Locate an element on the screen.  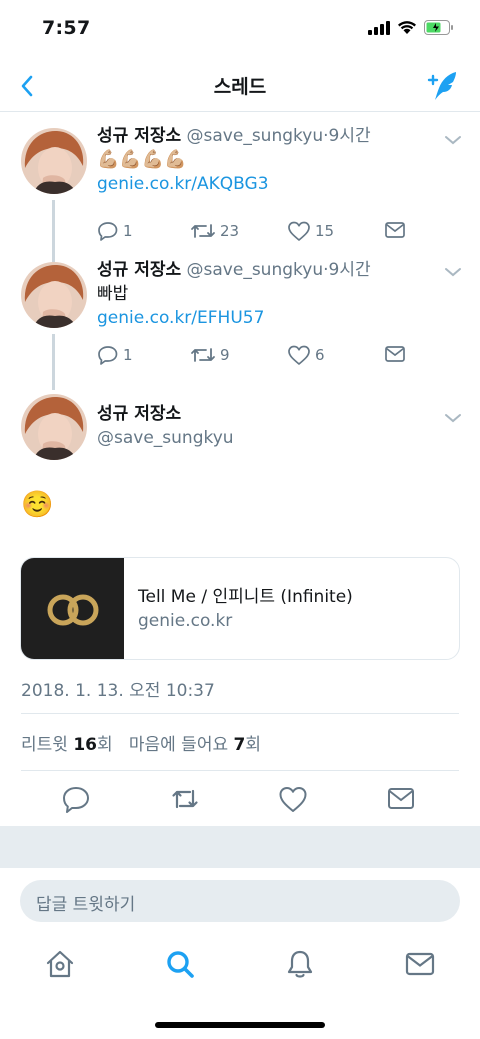
search-icon is located at coordinates (180, 964).